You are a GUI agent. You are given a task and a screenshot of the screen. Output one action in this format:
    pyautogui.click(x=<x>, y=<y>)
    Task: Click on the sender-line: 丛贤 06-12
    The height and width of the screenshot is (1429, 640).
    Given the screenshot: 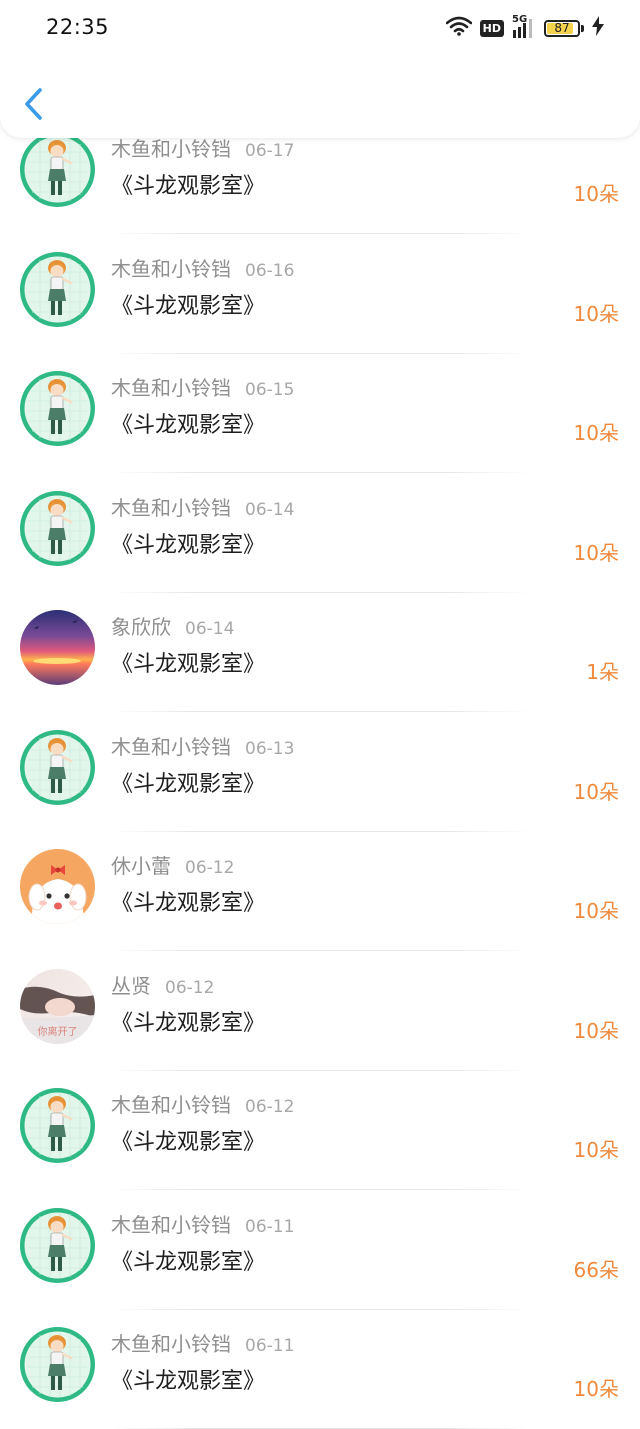 What is the action you would take?
    pyautogui.click(x=162, y=984)
    